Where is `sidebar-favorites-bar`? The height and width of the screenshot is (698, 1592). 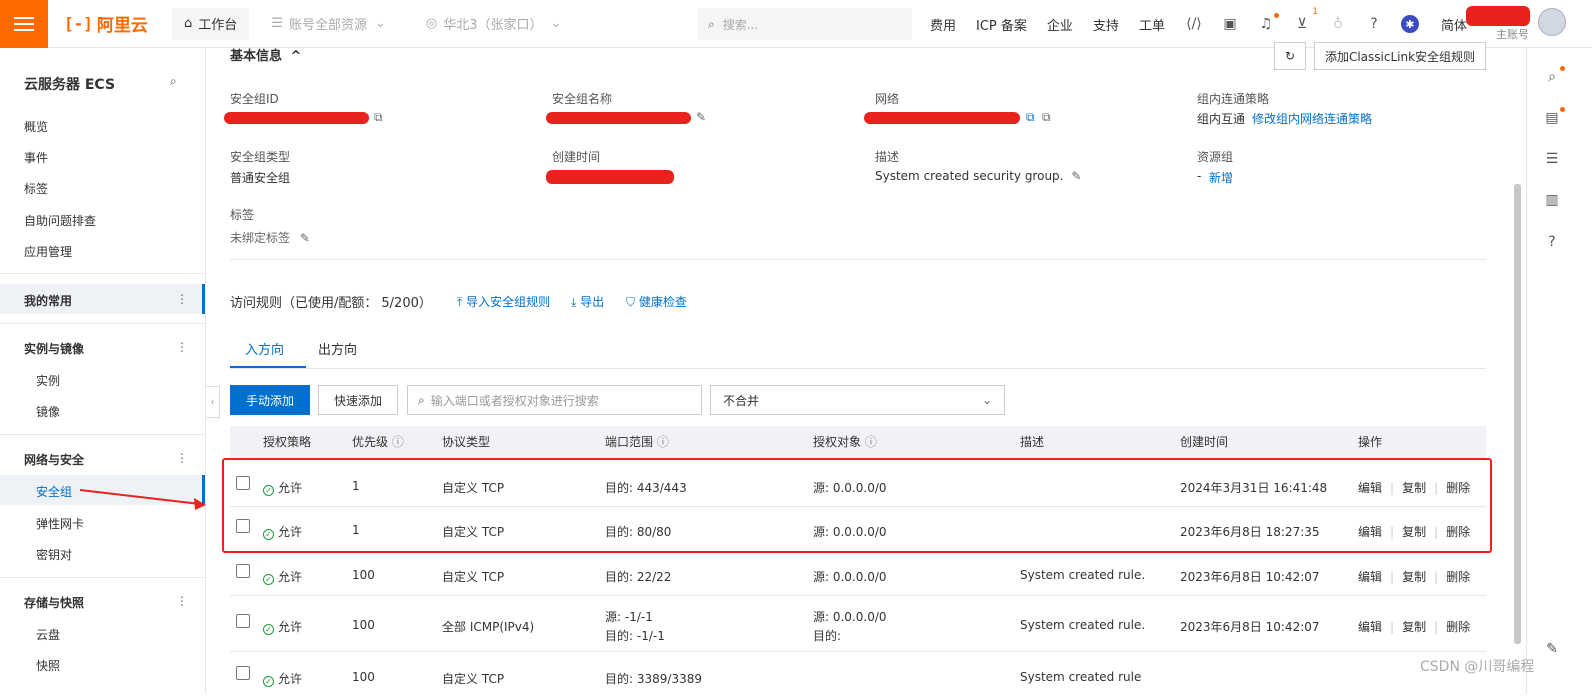 sidebar-favorites-bar is located at coordinates (203, 299).